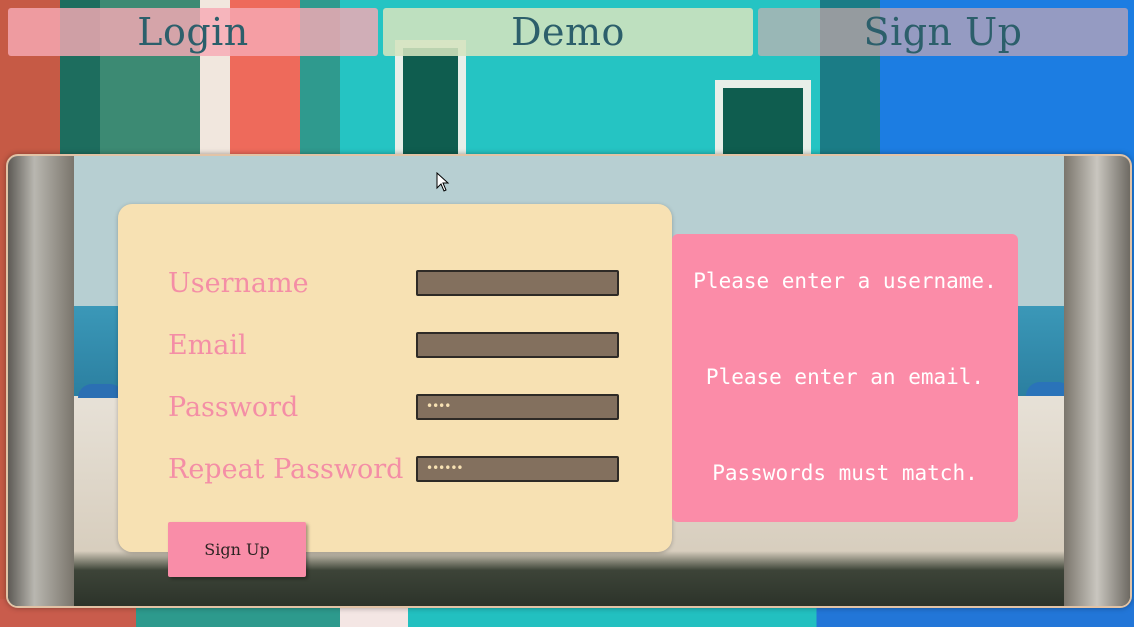 Image resolution: width=1134 pixels, height=627 pixels. What do you see at coordinates (41, 381) in the screenshot?
I see `window-frame-left` at bounding box center [41, 381].